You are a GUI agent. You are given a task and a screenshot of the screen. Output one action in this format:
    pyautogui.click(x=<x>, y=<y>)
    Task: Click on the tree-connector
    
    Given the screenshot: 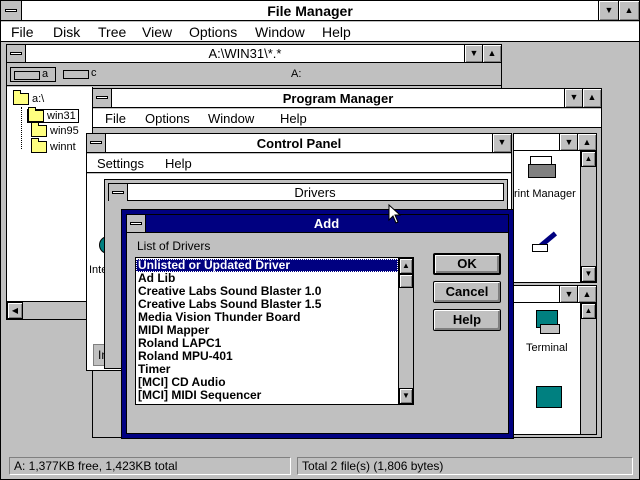 What is the action you would take?
    pyautogui.click(x=21, y=128)
    